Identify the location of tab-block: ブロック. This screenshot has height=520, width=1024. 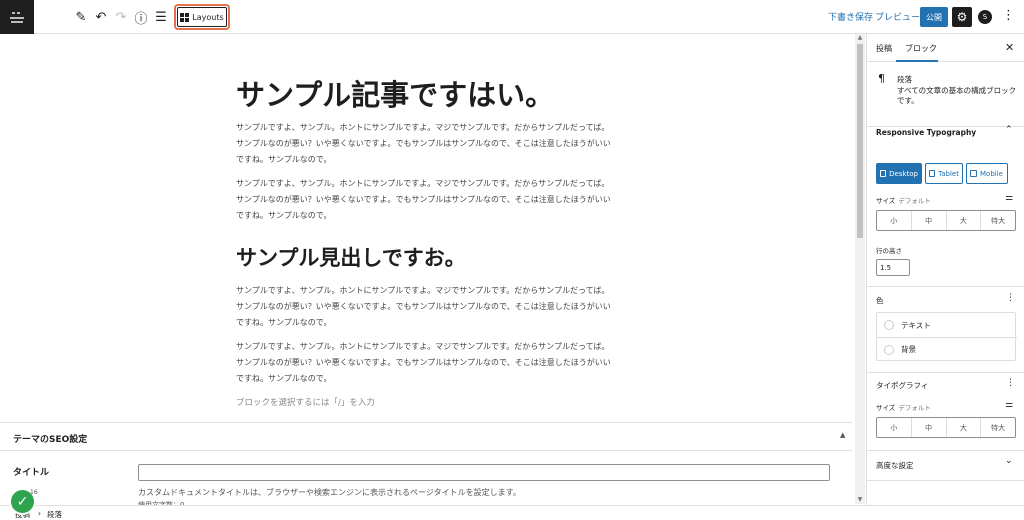
(921, 48).